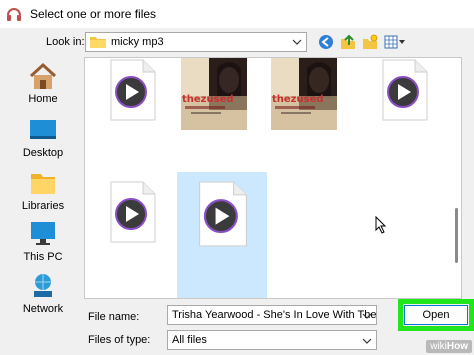 The image size is (474, 355). I want to click on network-icon, so click(43, 285).